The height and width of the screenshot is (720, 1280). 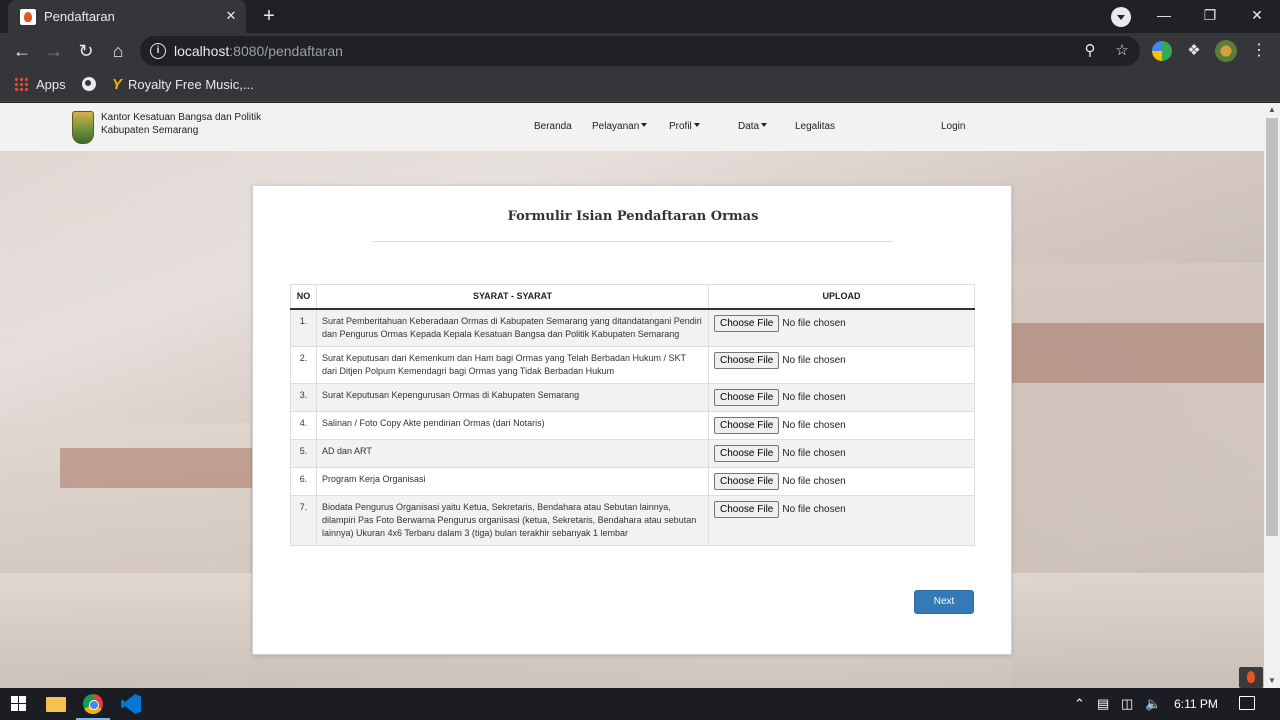 I want to click on close-tab-icon: ✕, so click(x=231, y=16).